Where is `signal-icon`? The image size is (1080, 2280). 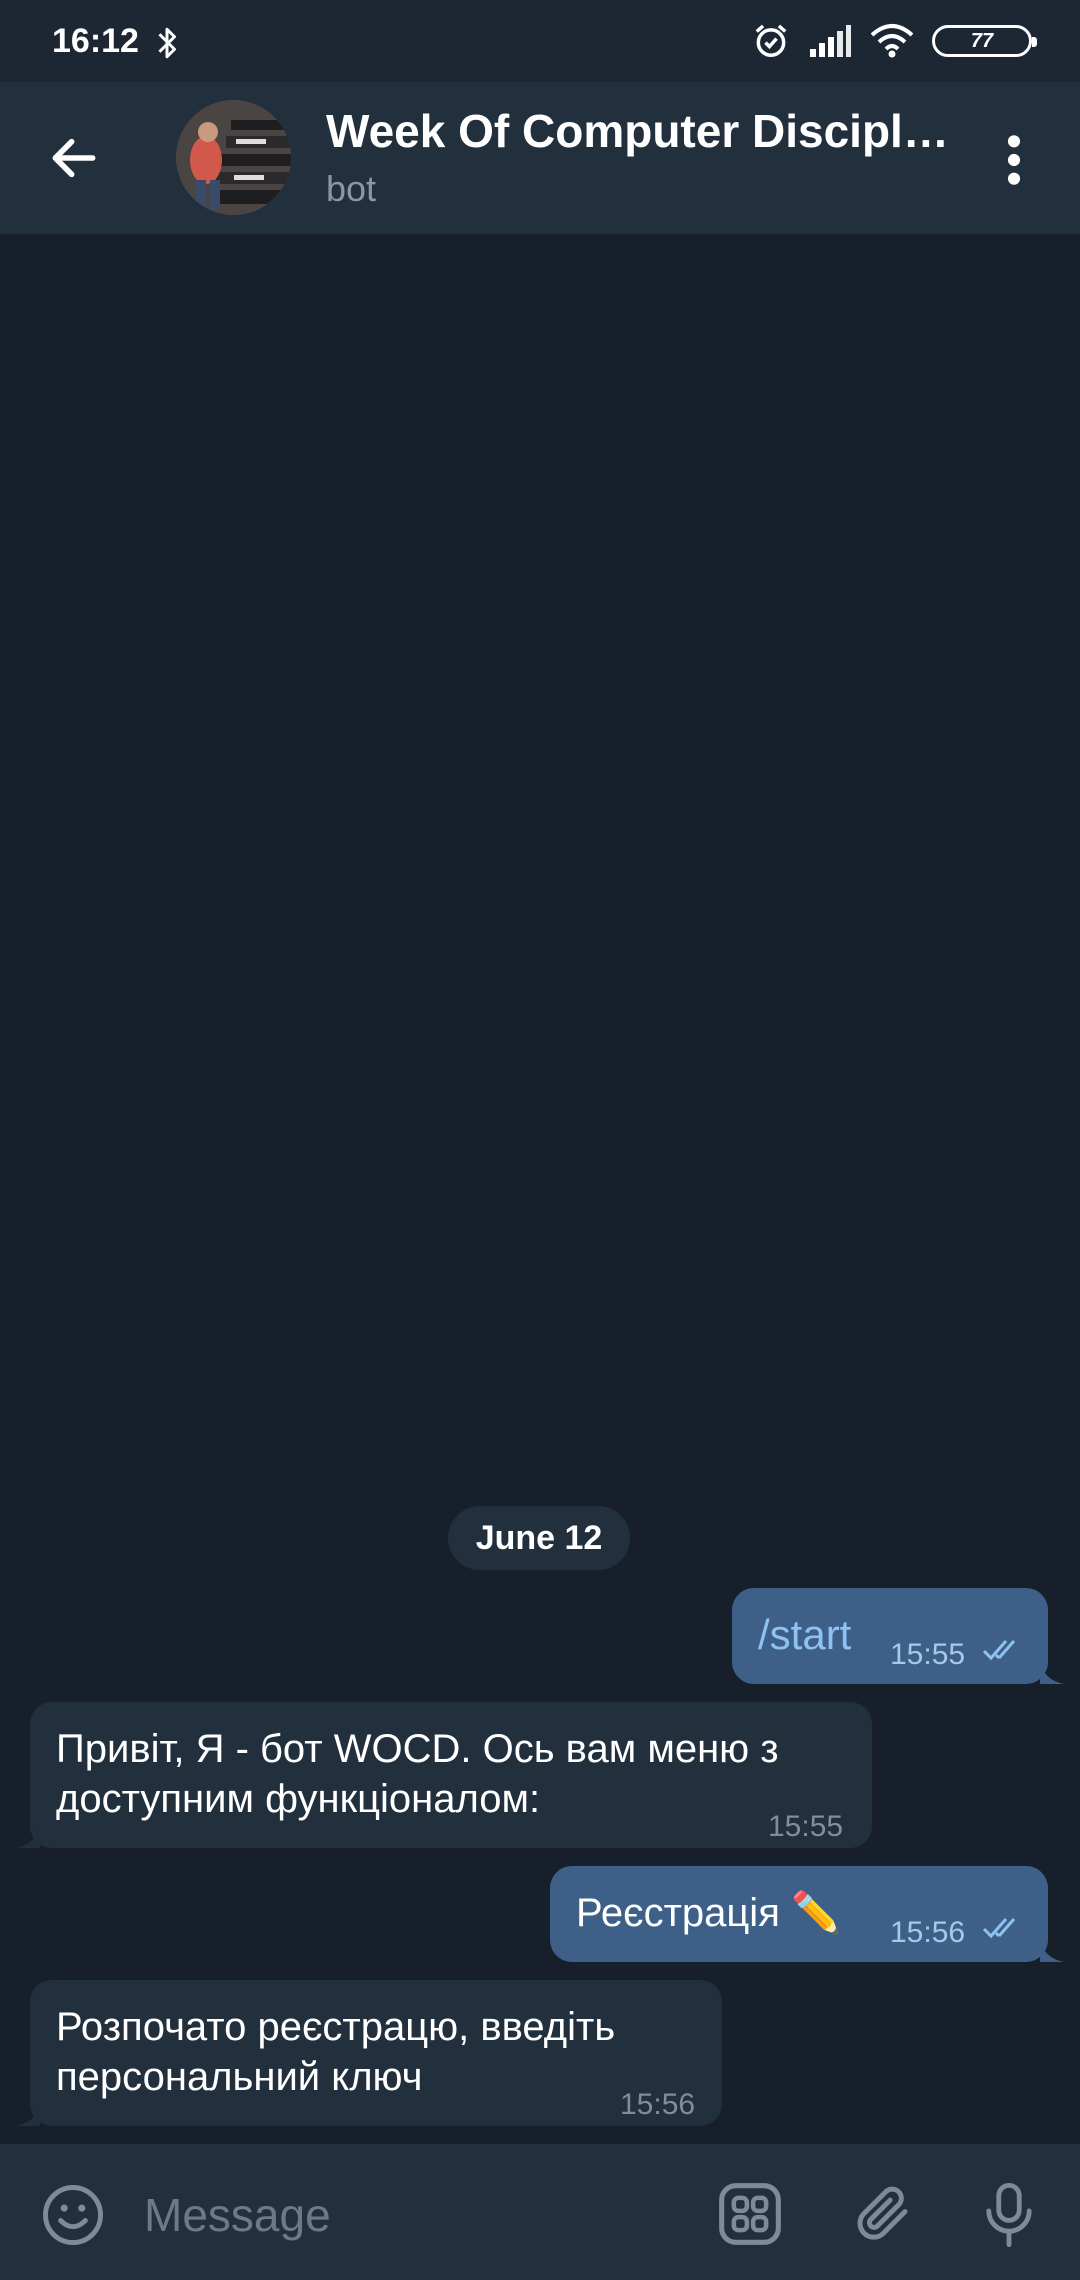 signal-icon is located at coordinates (830, 41).